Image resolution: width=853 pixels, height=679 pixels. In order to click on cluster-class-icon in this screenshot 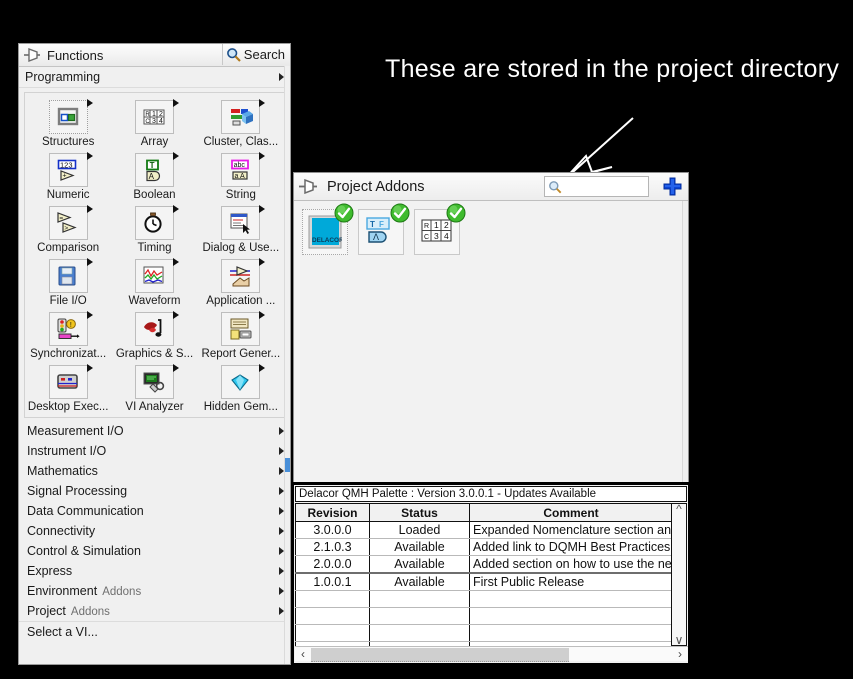, I will do `click(243, 116)`.